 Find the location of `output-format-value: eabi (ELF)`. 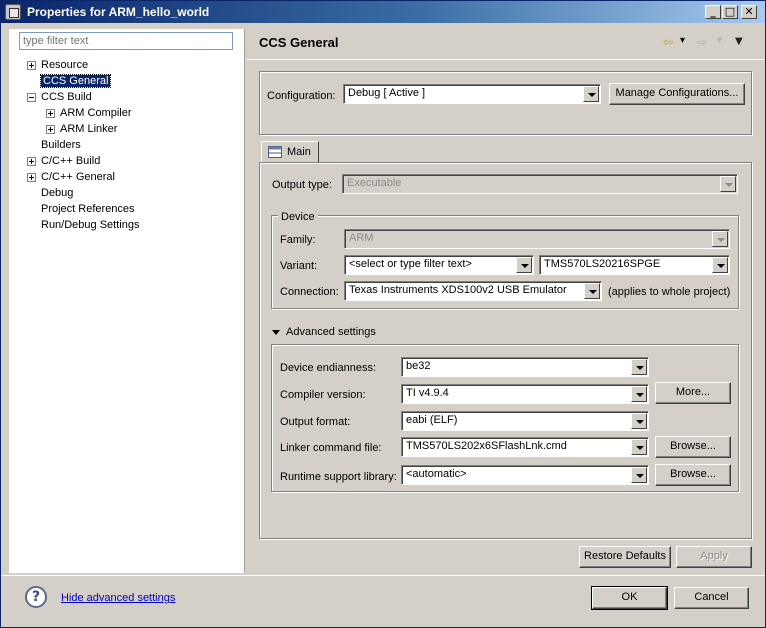

output-format-value: eabi (ELF) is located at coordinates (432, 420).